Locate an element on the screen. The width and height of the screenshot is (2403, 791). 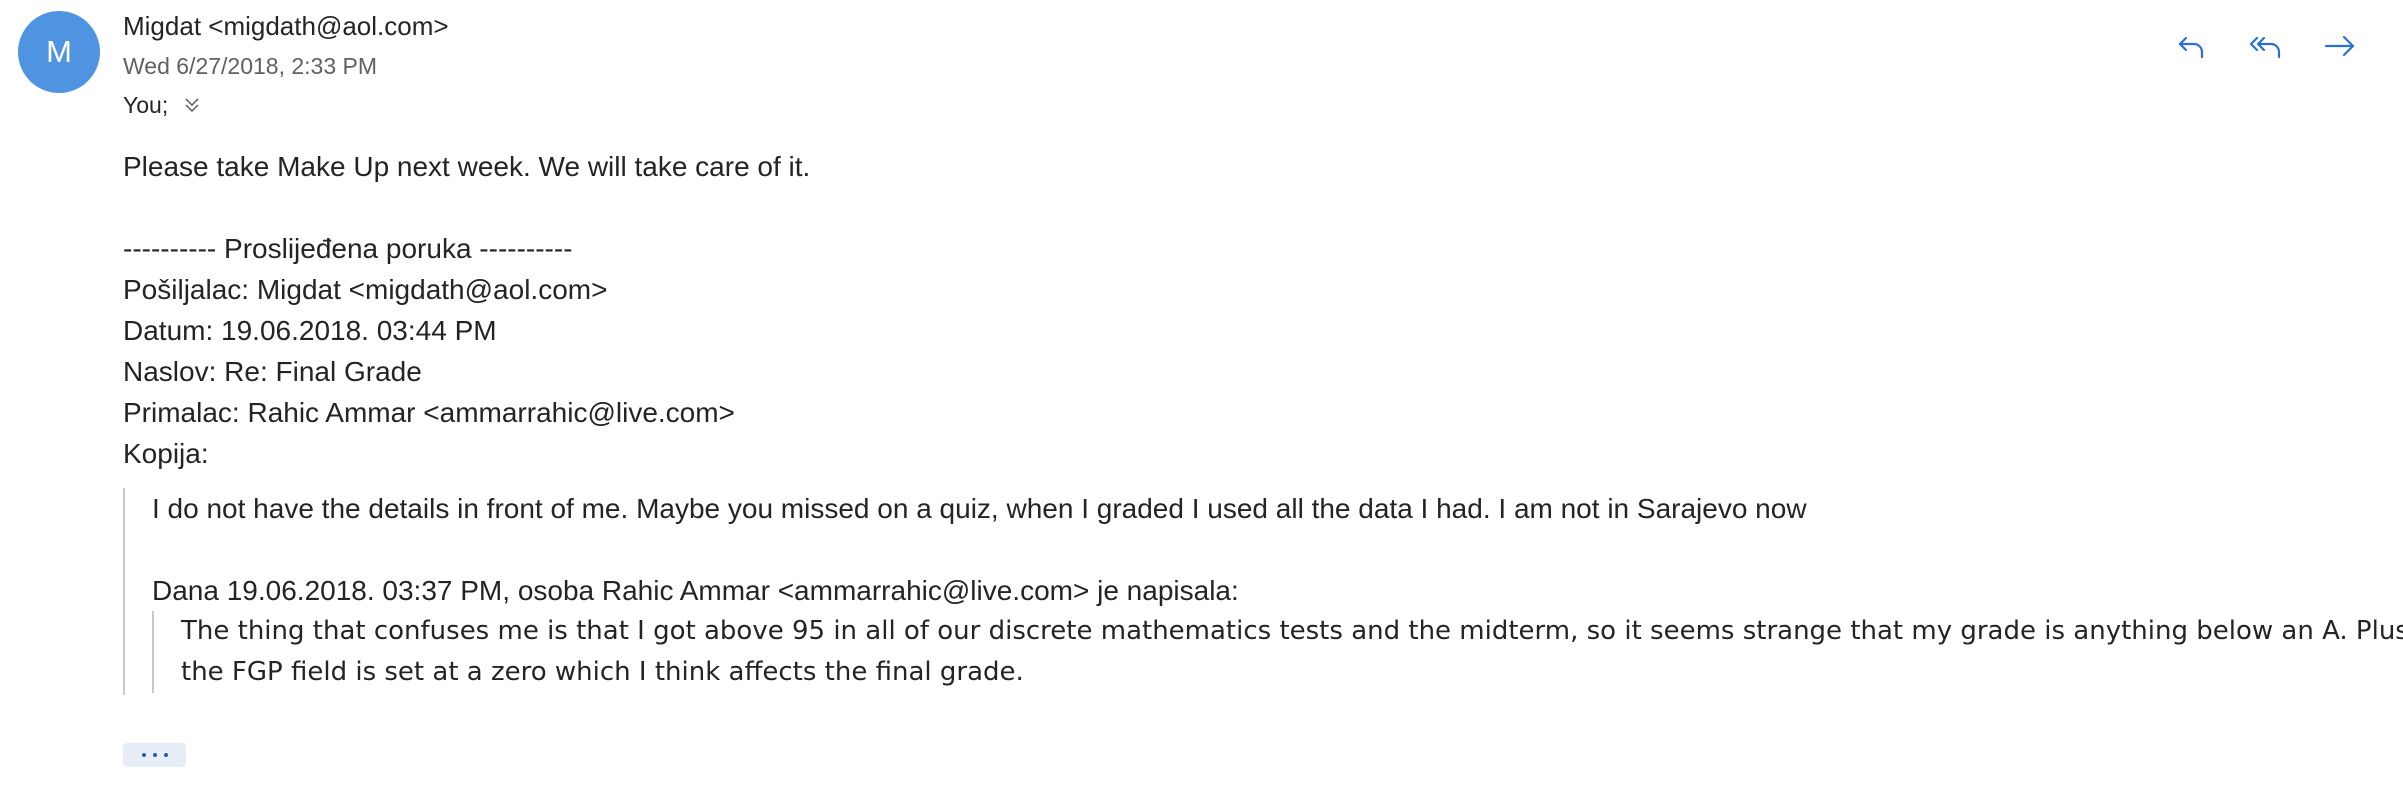
chevron-down-icon is located at coordinates (2400, 46).